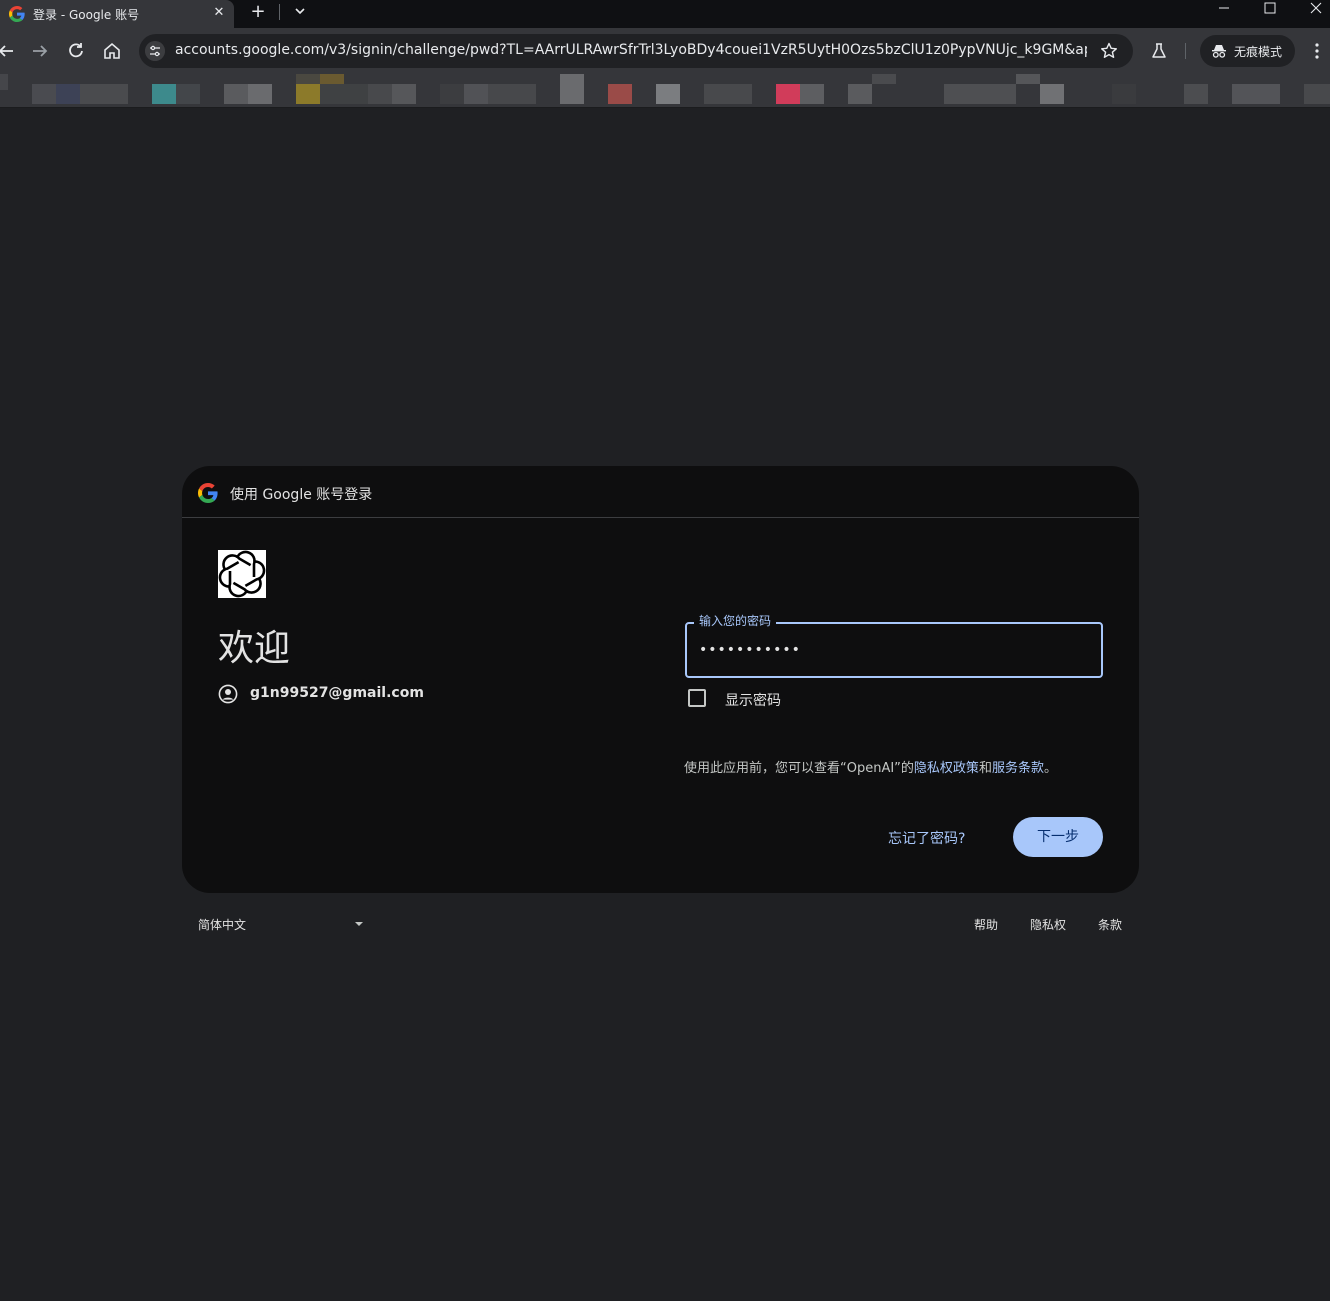  Describe the element at coordinates (112, 51) in the screenshot. I see `home-icon` at that location.